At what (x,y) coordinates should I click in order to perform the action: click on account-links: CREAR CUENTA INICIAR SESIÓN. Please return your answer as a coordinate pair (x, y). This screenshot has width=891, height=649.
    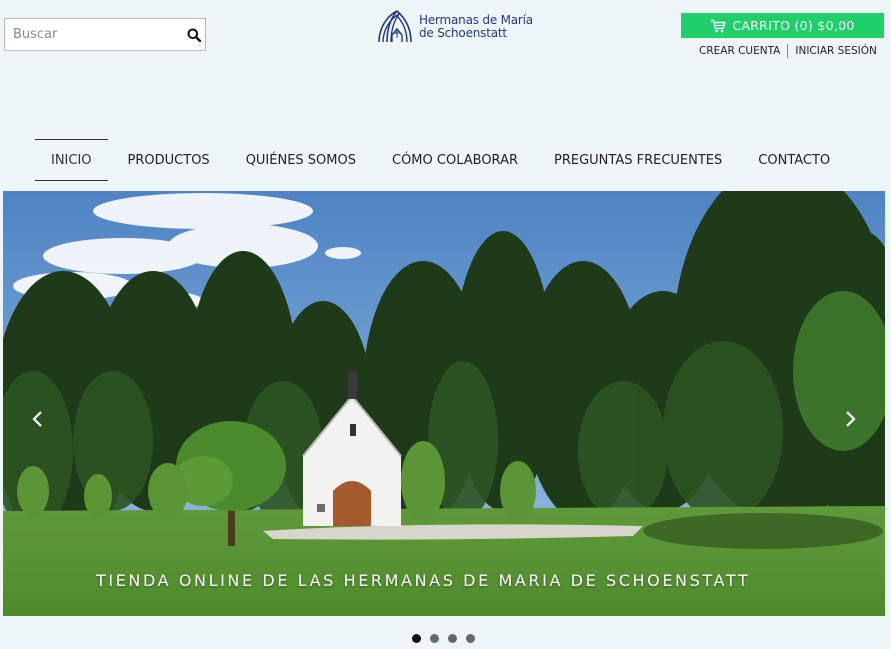
    Looking at the image, I should click on (788, 51).